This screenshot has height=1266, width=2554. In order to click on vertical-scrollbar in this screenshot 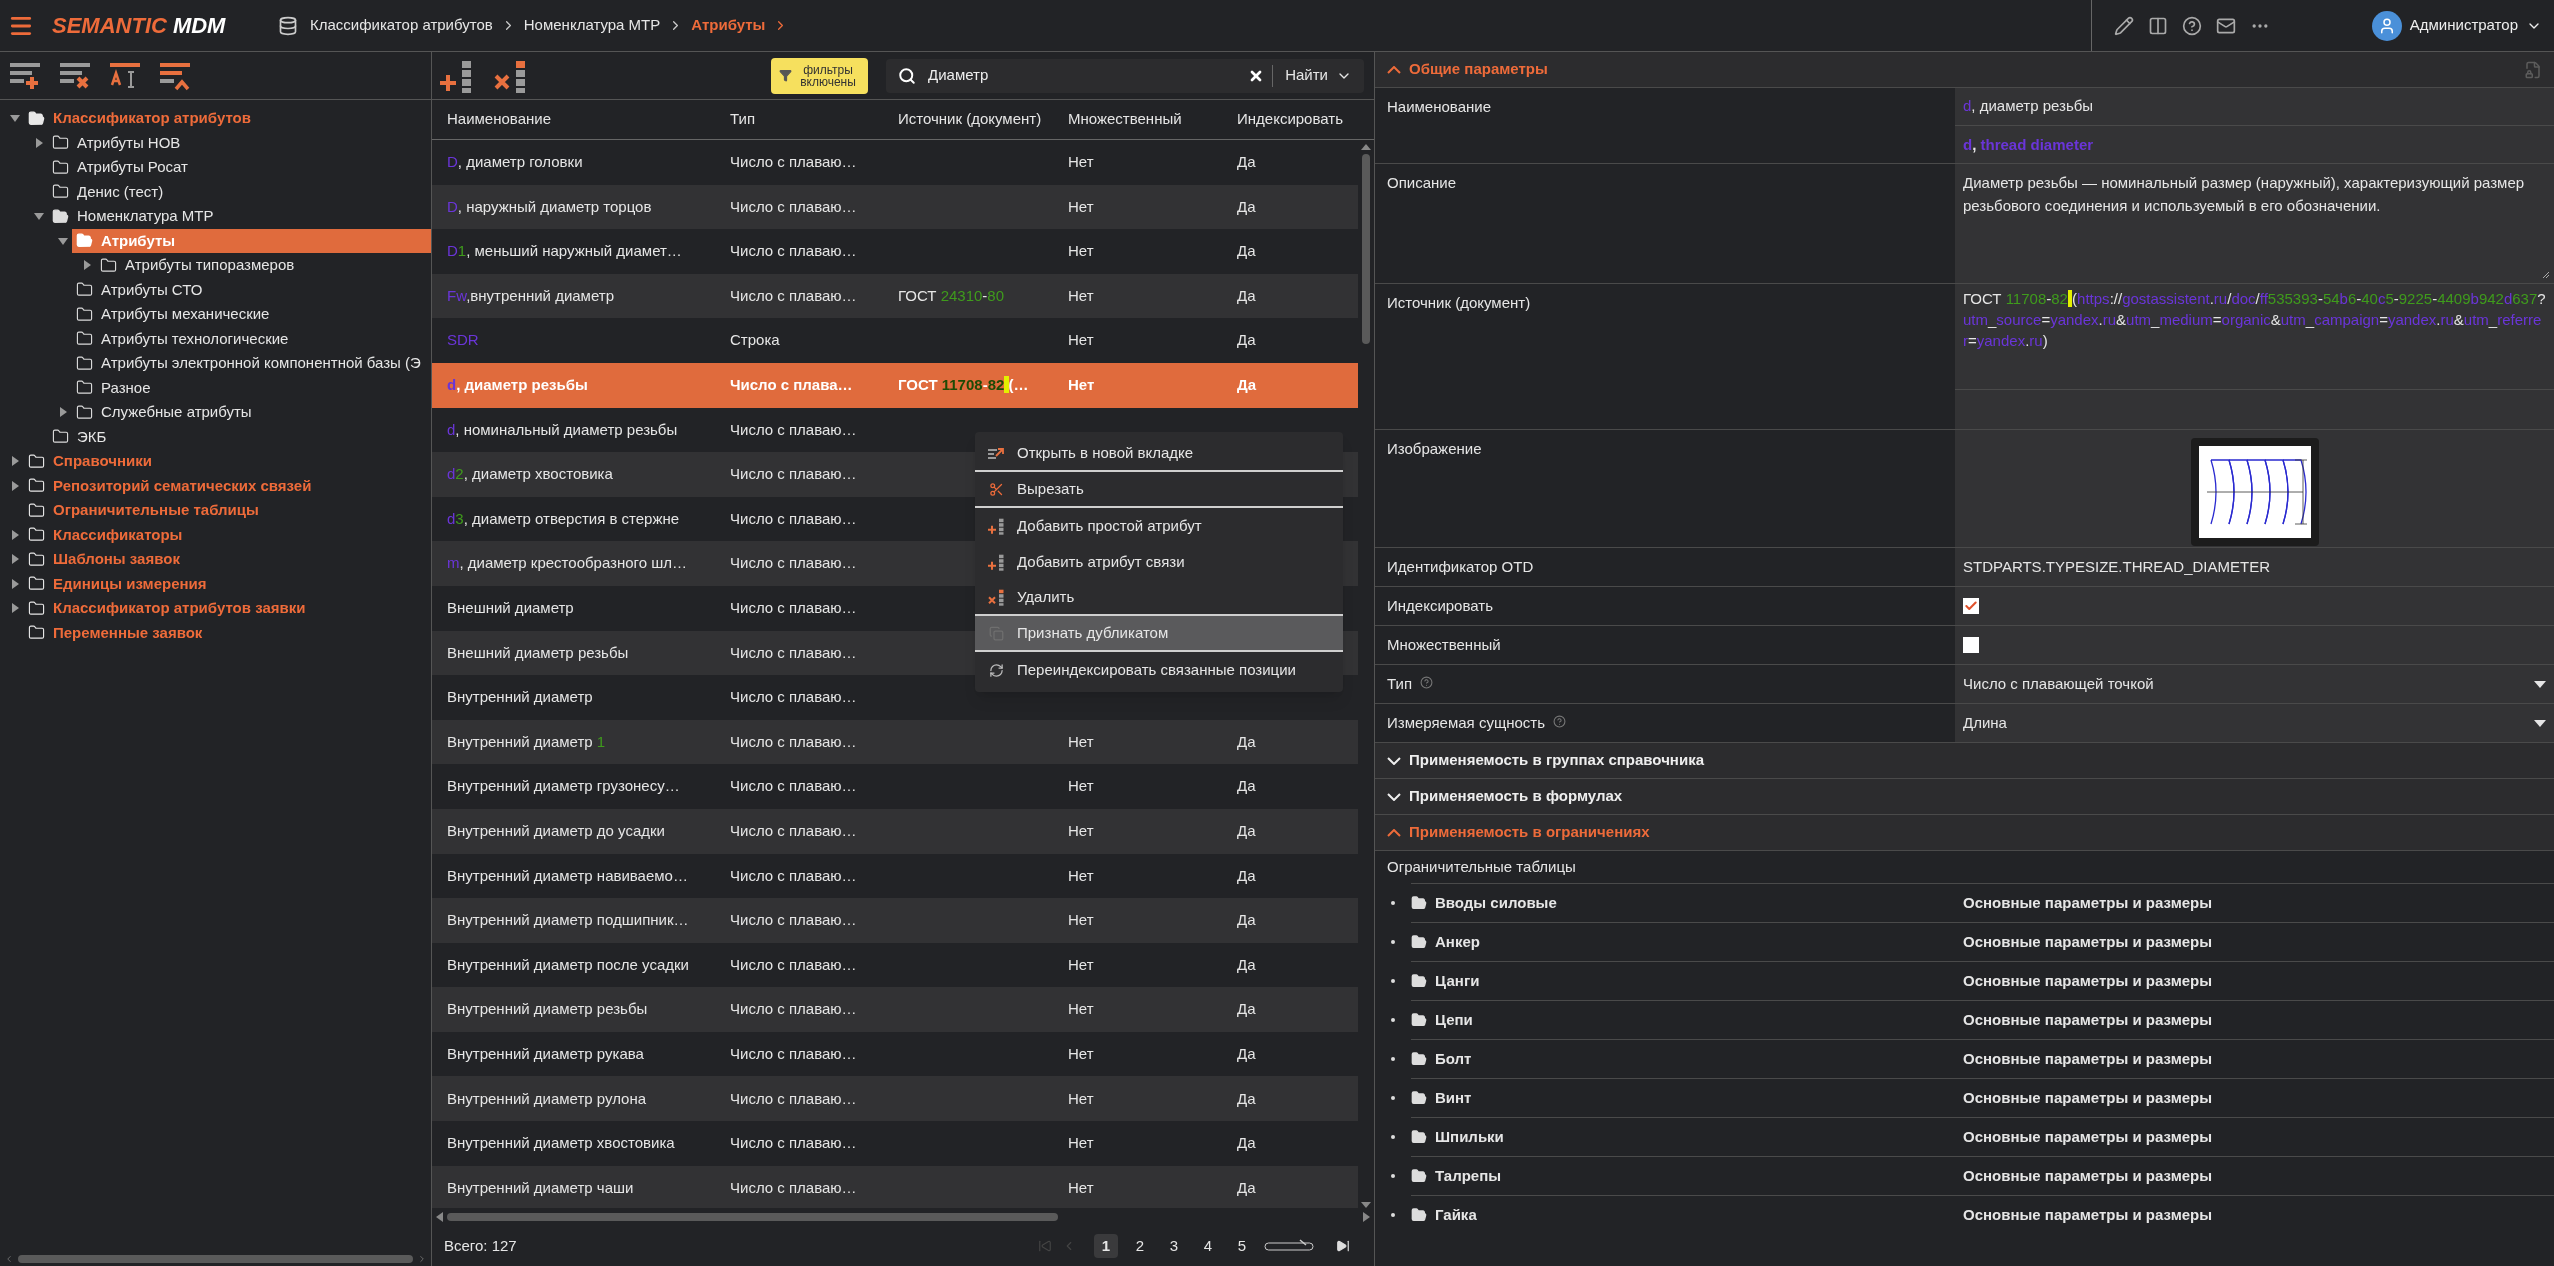, I will do `click(1366, 249)`.